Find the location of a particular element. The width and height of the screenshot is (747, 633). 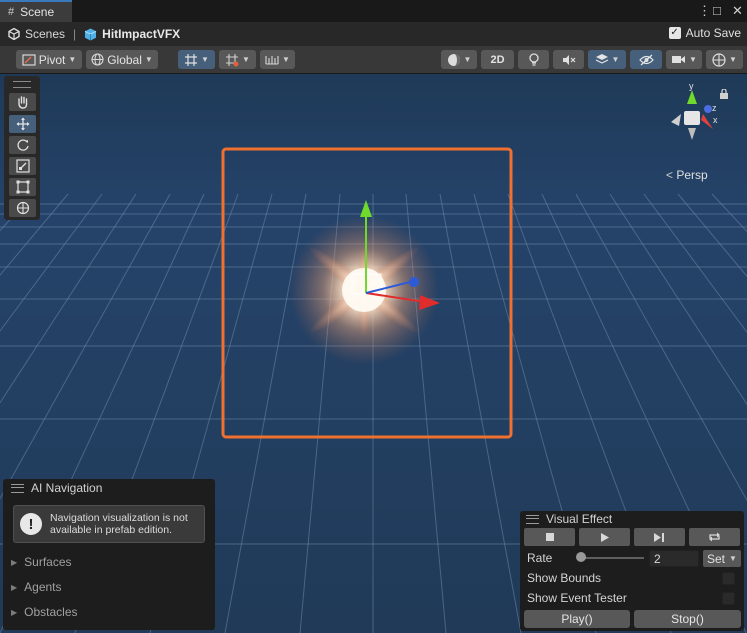

foldout-obstacles: ▶ Obstacles is located at coordinates (44, 612).